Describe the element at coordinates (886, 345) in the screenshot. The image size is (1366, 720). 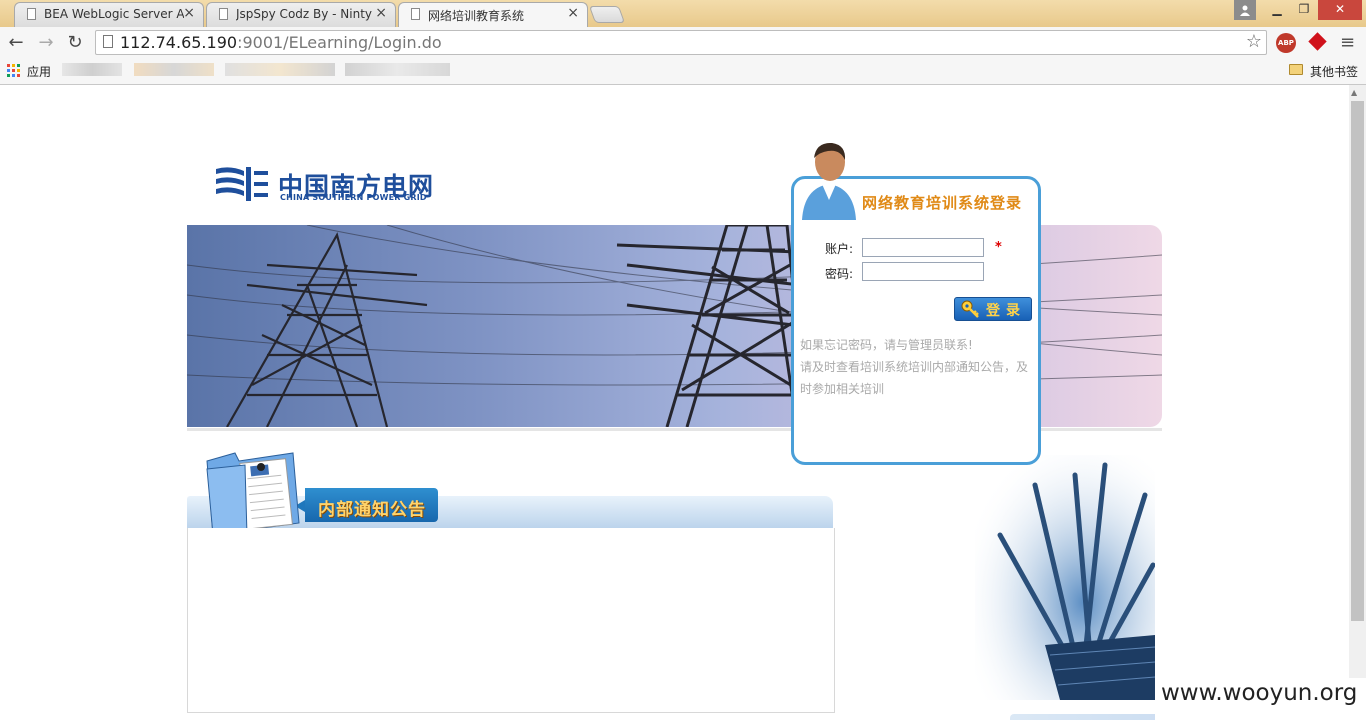
I see `forgot-password-tip: 如果忘记密码，请与管理员联系!` at that location.